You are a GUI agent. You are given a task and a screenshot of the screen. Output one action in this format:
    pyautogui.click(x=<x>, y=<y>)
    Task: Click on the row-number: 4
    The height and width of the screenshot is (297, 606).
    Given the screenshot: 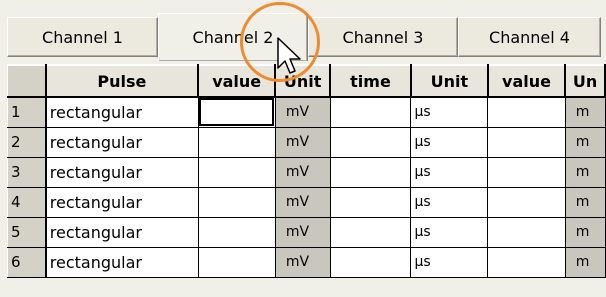 What is the action you would take?
    pyautogui.click(x=26, y=202)
    